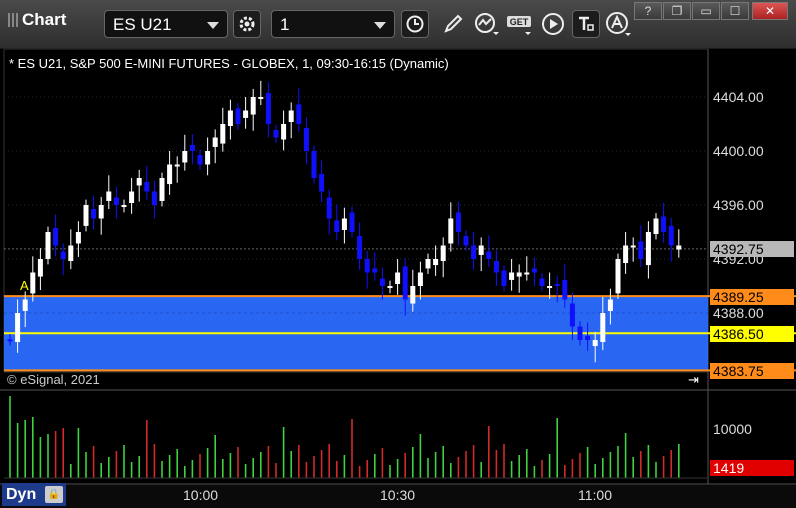 This screenshot has height=508, width=796. I want to click on dynamic-button: Dyn 🔒, so click(34, 494).